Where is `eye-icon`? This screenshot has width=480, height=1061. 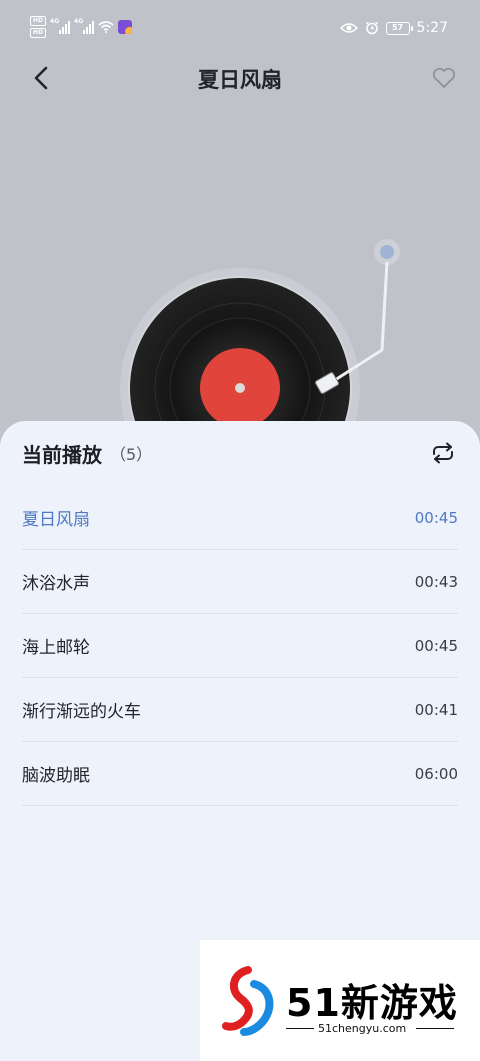 eye-icon is located at coordinates (348, 28).